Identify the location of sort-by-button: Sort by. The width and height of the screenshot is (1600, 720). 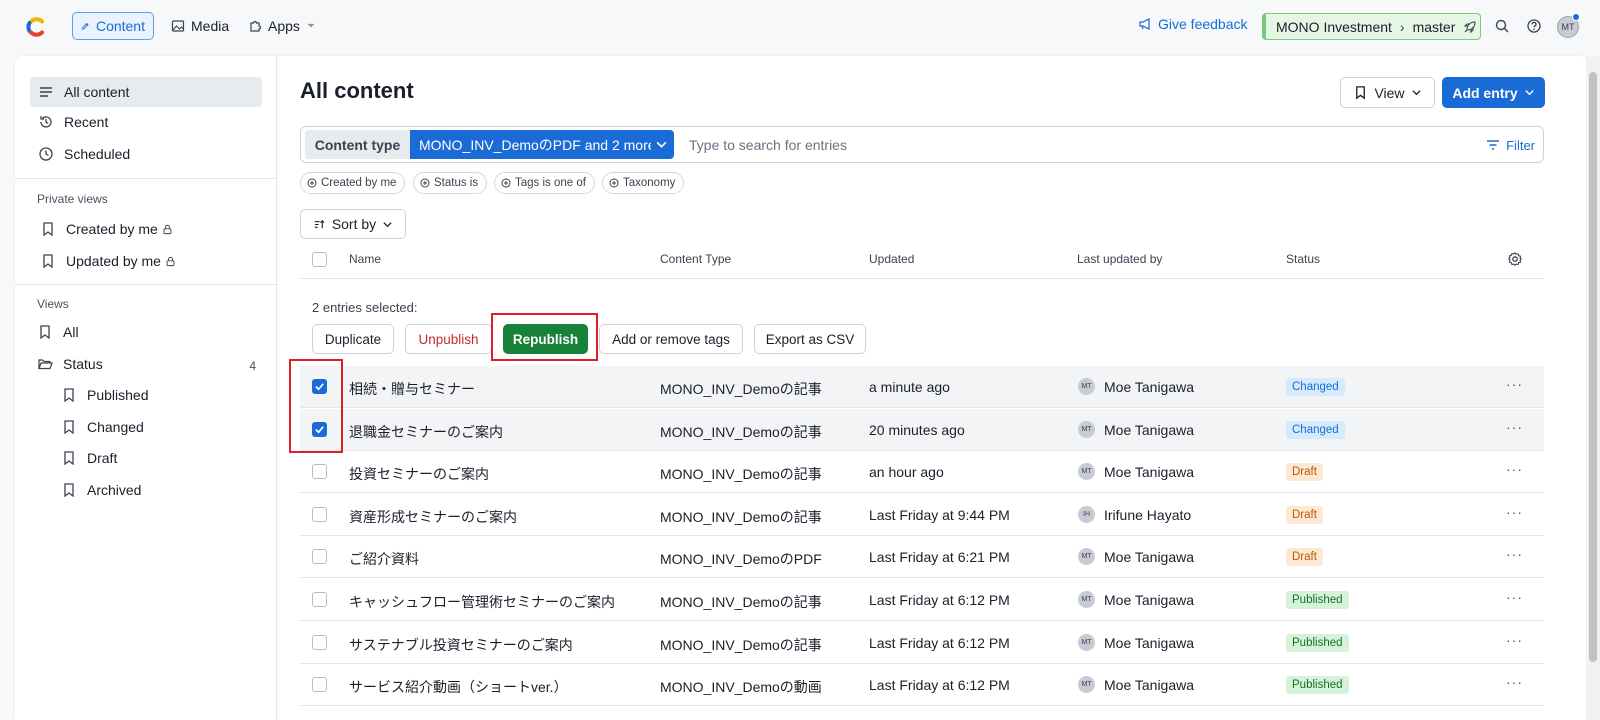
(353, 224).